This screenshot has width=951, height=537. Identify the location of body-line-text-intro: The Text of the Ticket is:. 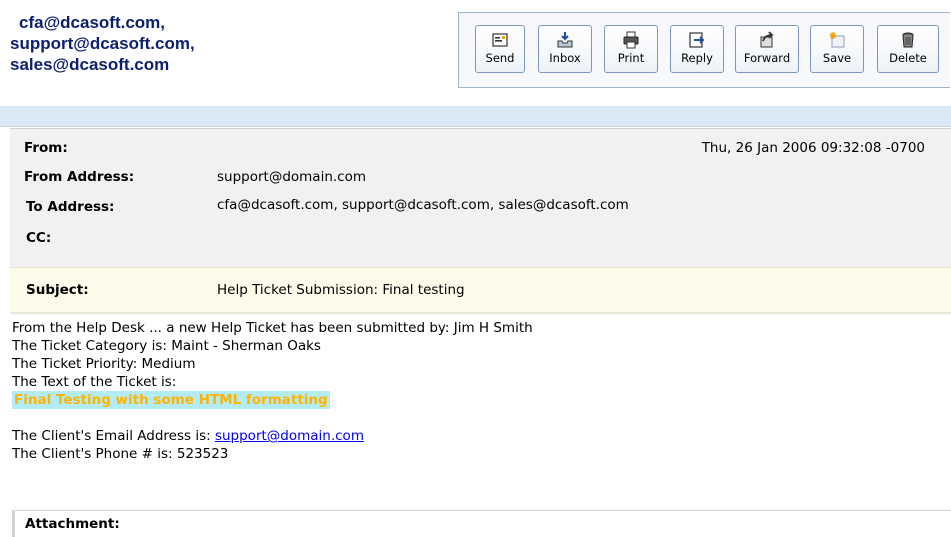
(94, 382).